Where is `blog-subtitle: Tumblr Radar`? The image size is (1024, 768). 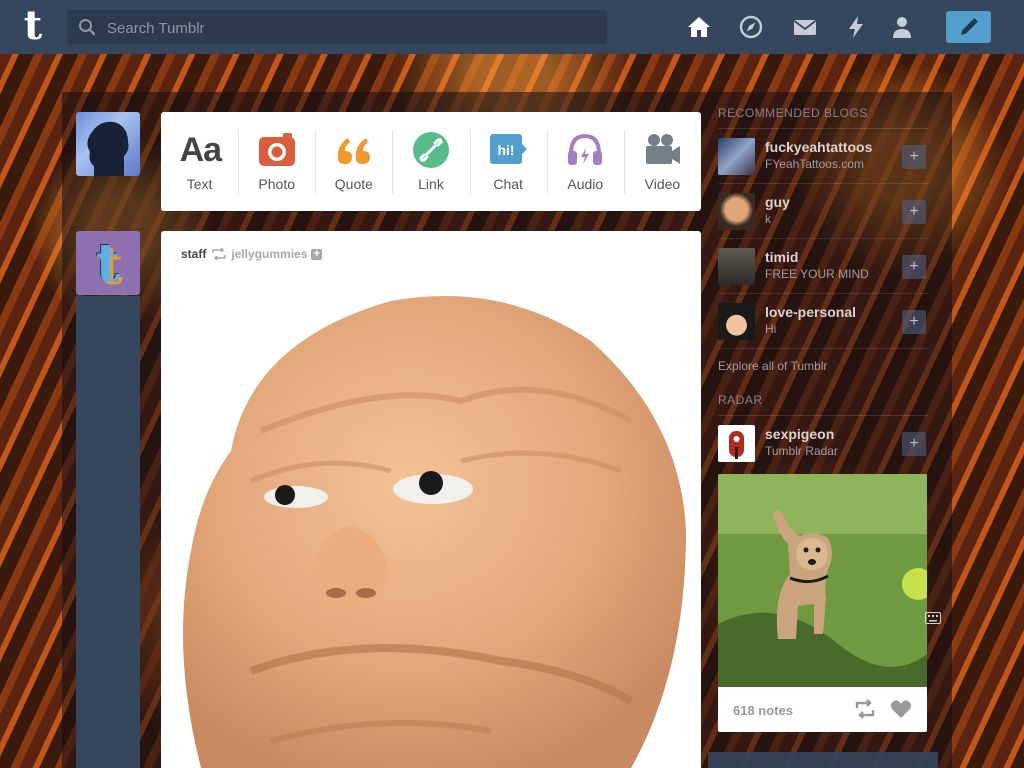
blog-subtitle: Tumblr Radar is located at coordinates (801, 451).